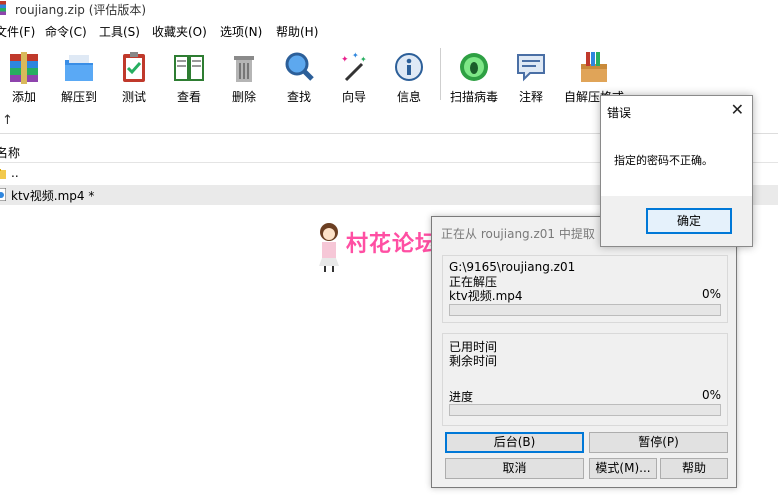  What do you see at coordinates (689, 221) in the screenshot?
I see `ok-button: 确定` at bounding box center [689, 221].